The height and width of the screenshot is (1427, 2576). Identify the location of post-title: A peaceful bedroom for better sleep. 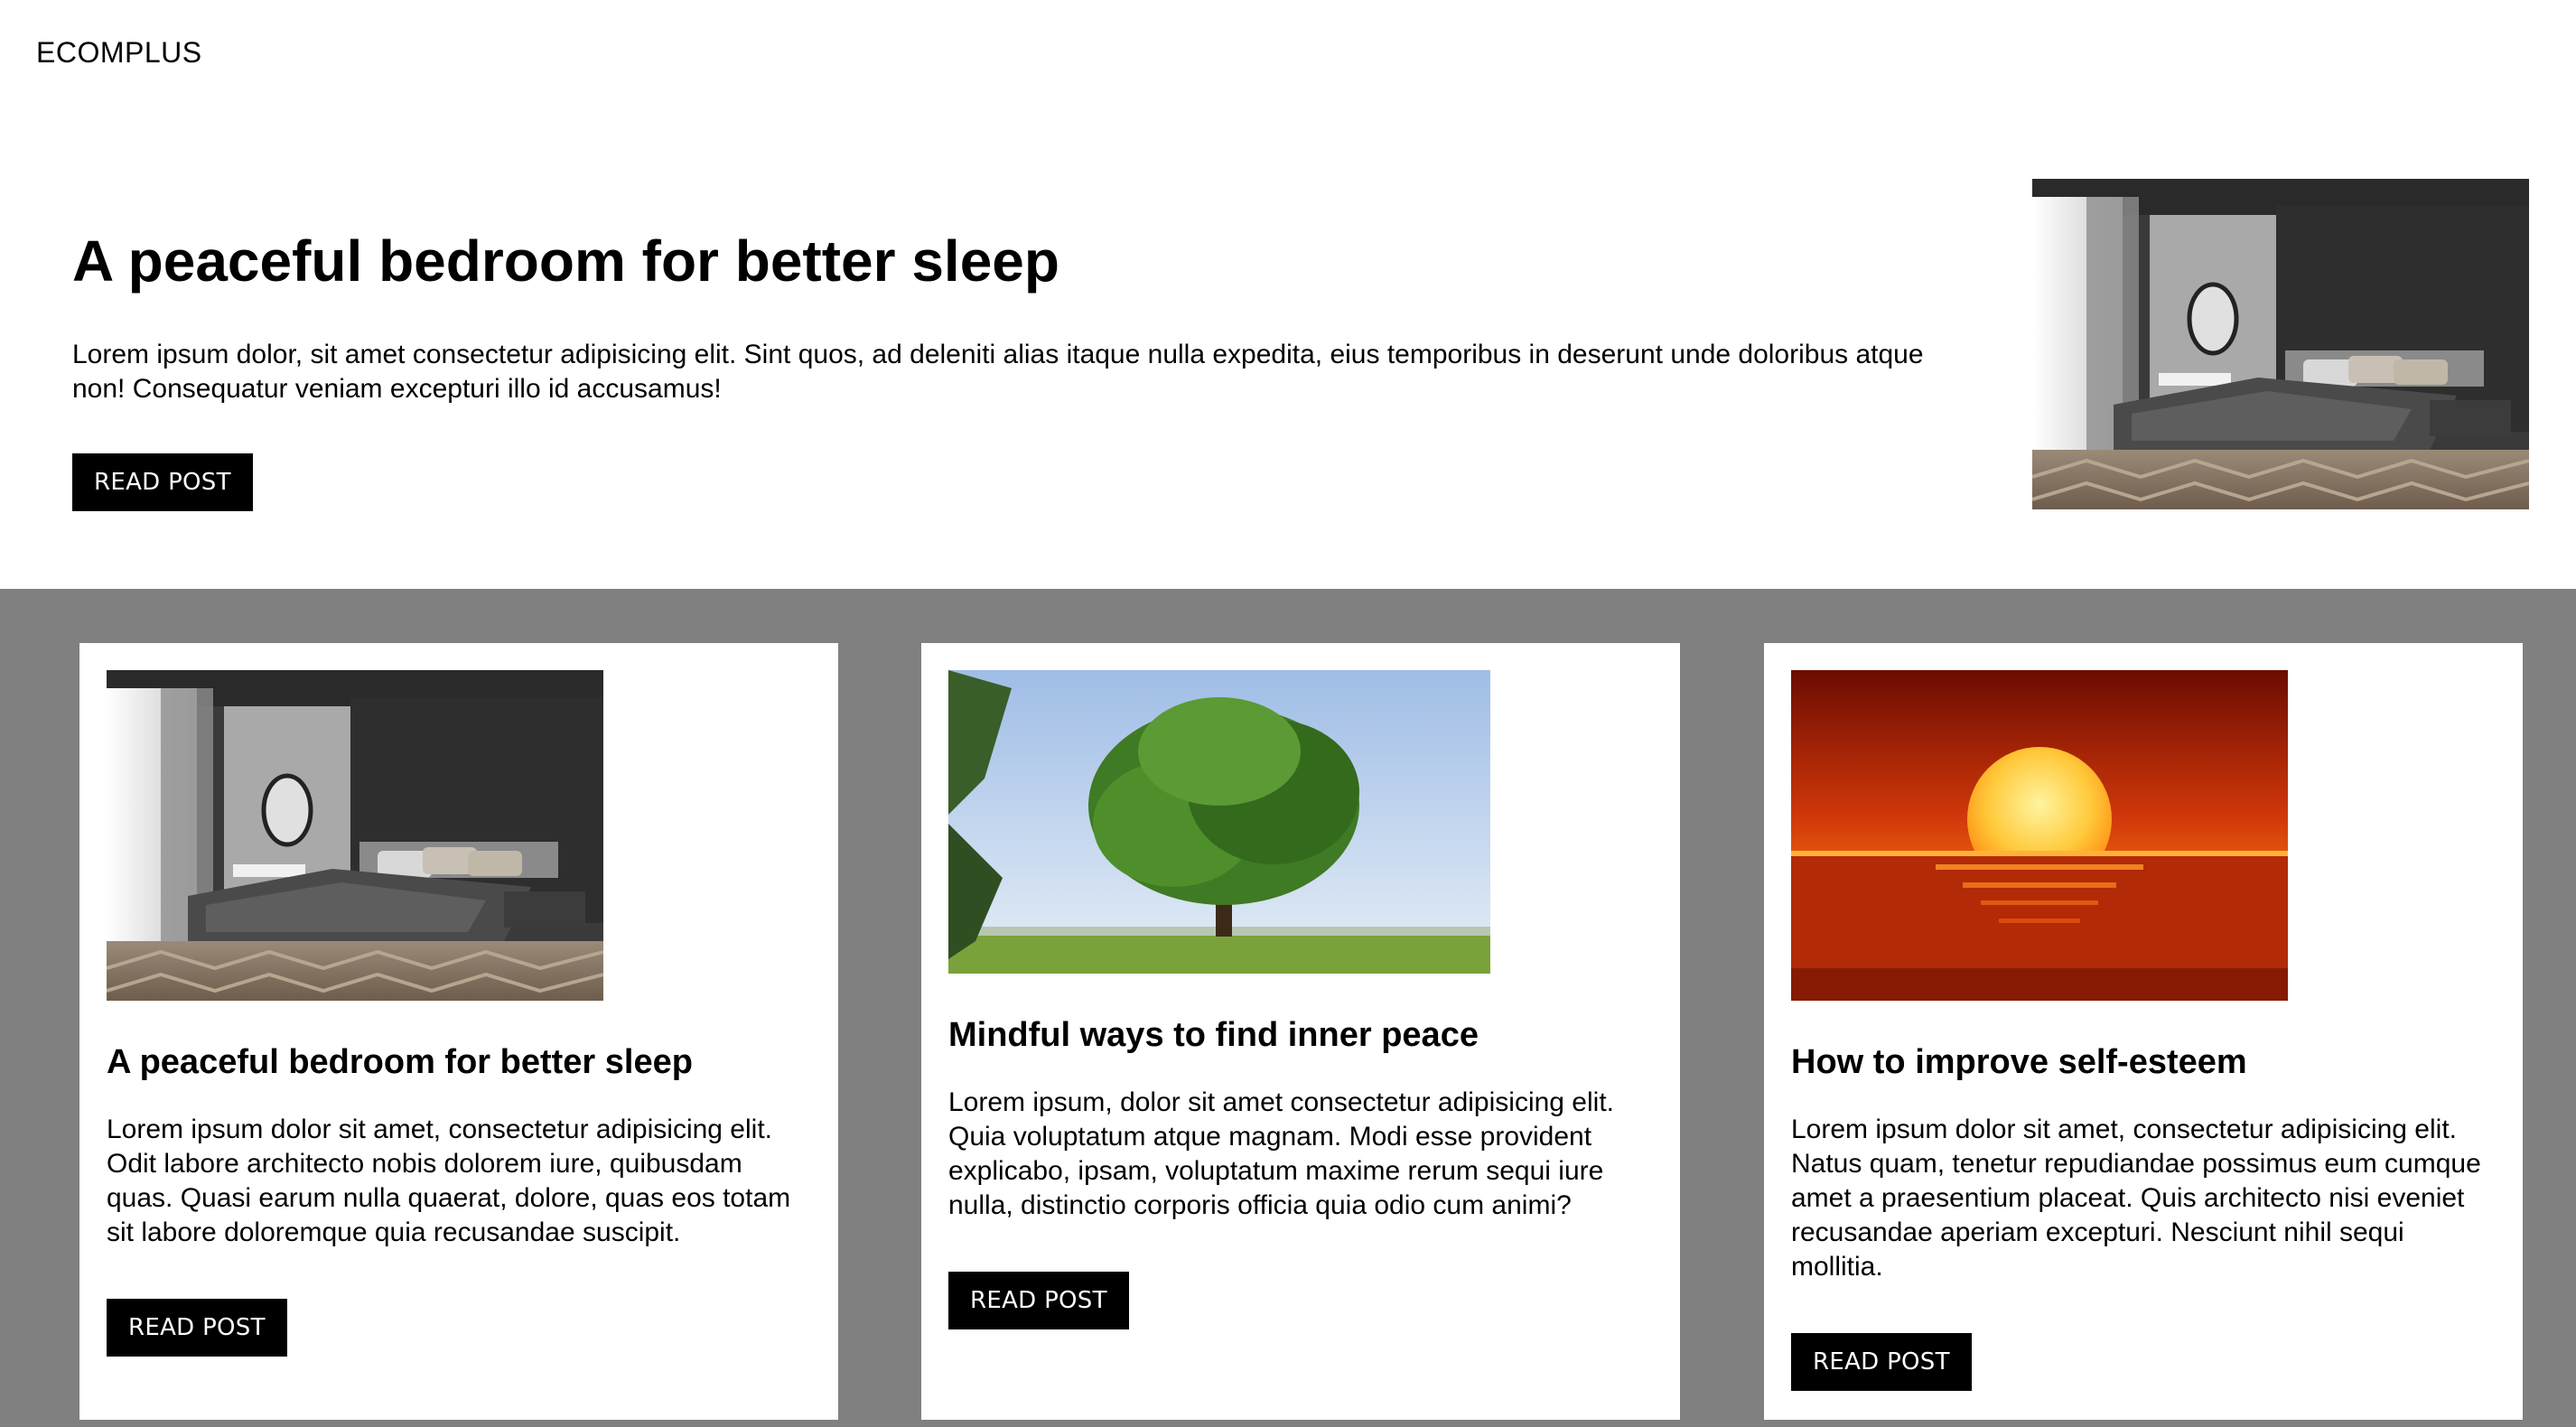
(400, 1062).